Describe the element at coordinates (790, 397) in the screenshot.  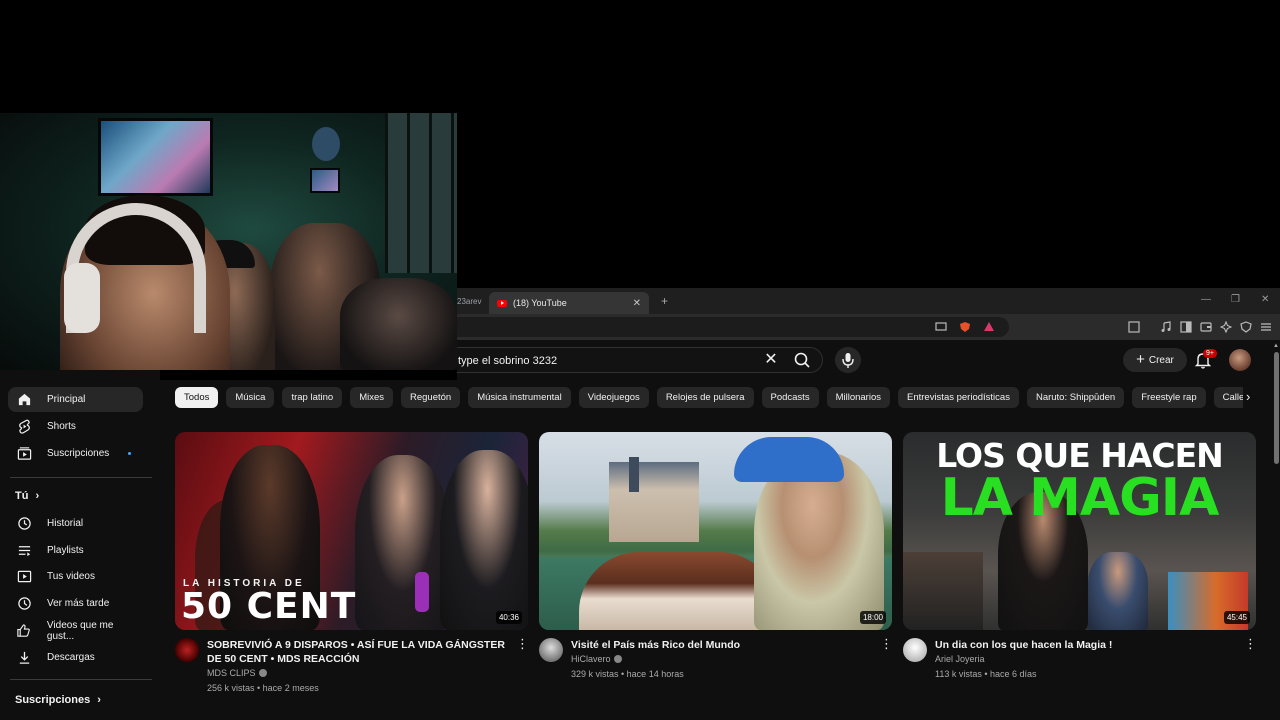
I see `chip-podcasts: Podcasts` at that location.